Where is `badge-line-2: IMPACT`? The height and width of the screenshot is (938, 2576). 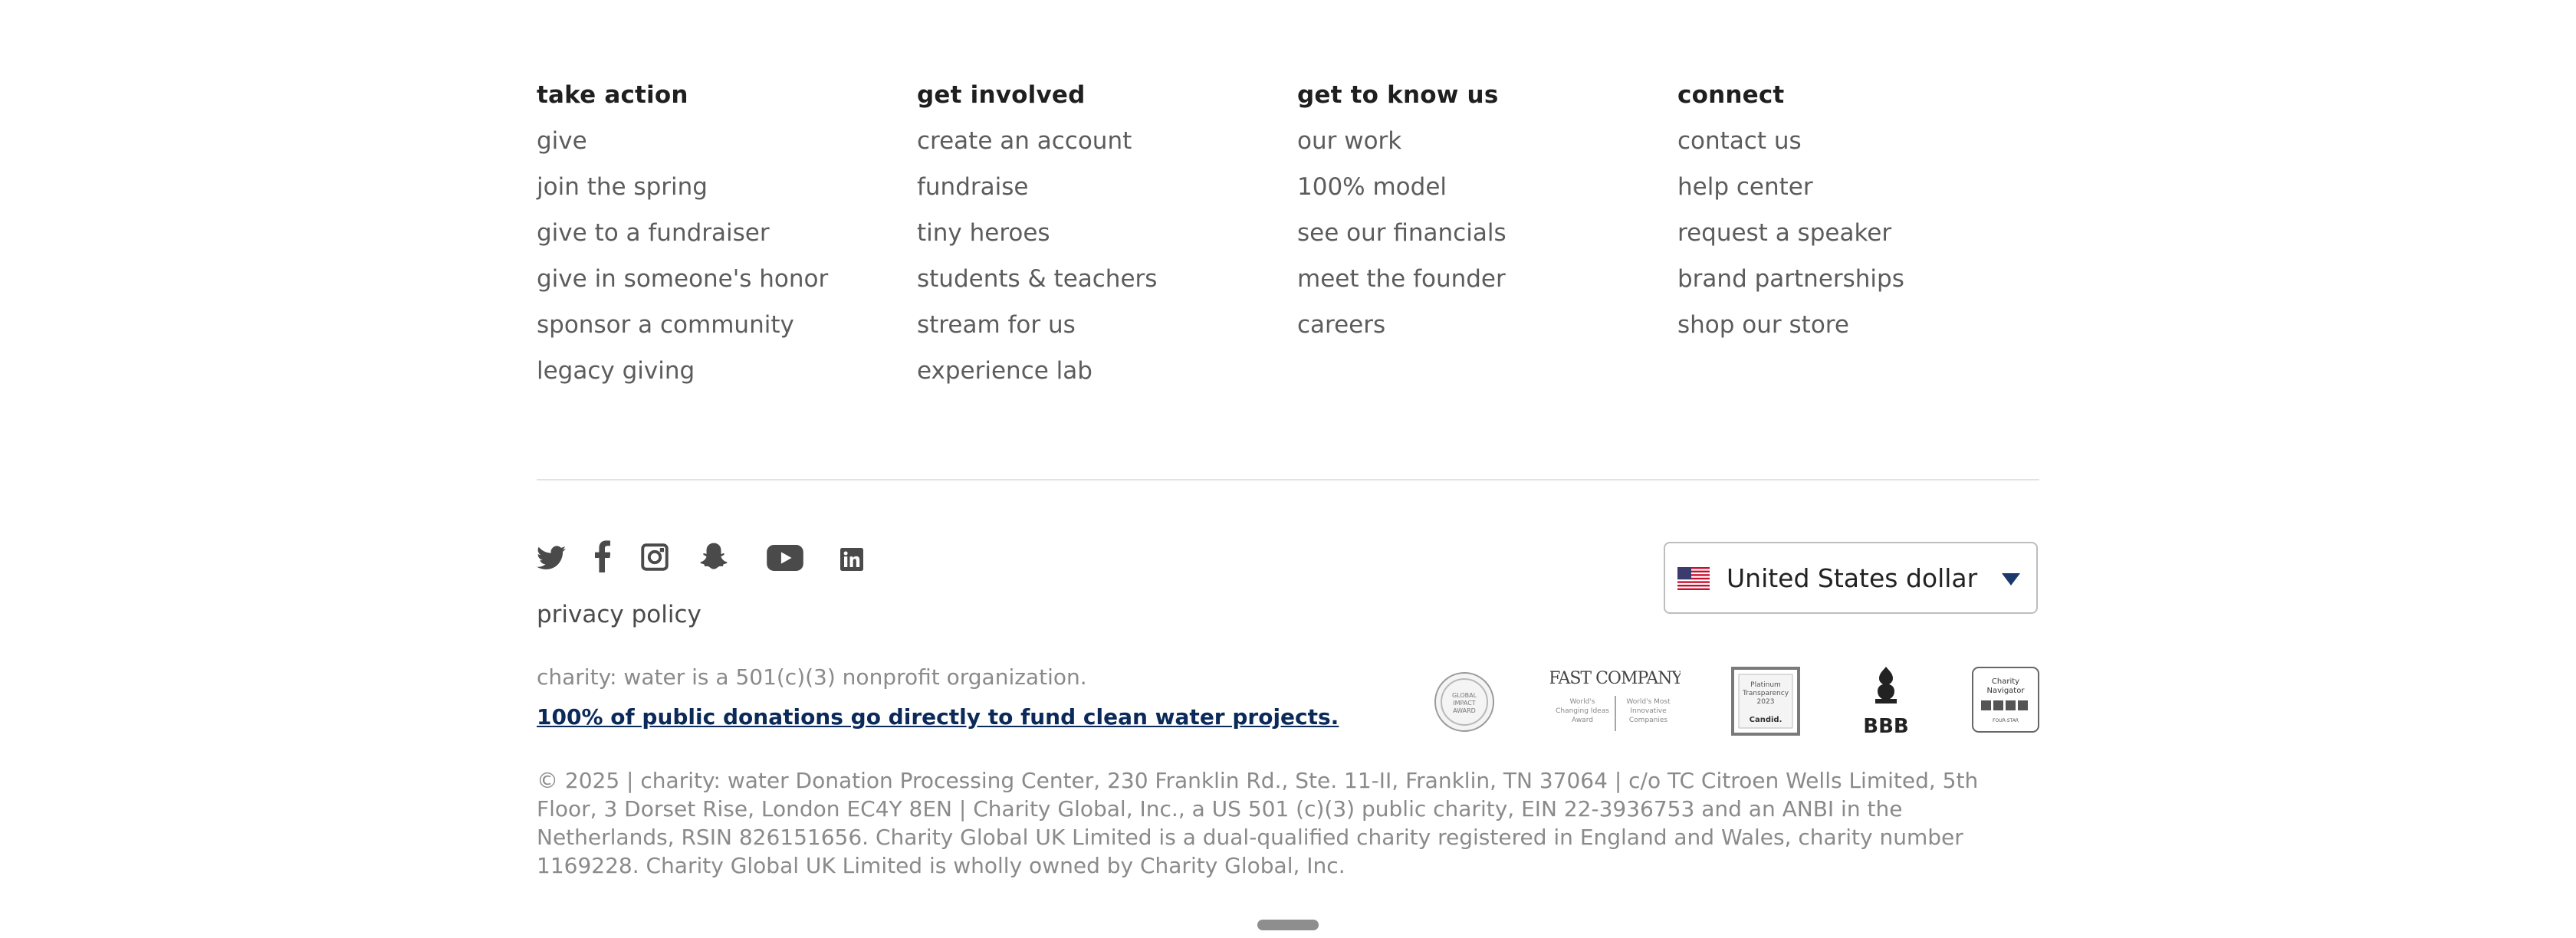
badge-line-2: IMPACT is located at coordinates (1464, 703).